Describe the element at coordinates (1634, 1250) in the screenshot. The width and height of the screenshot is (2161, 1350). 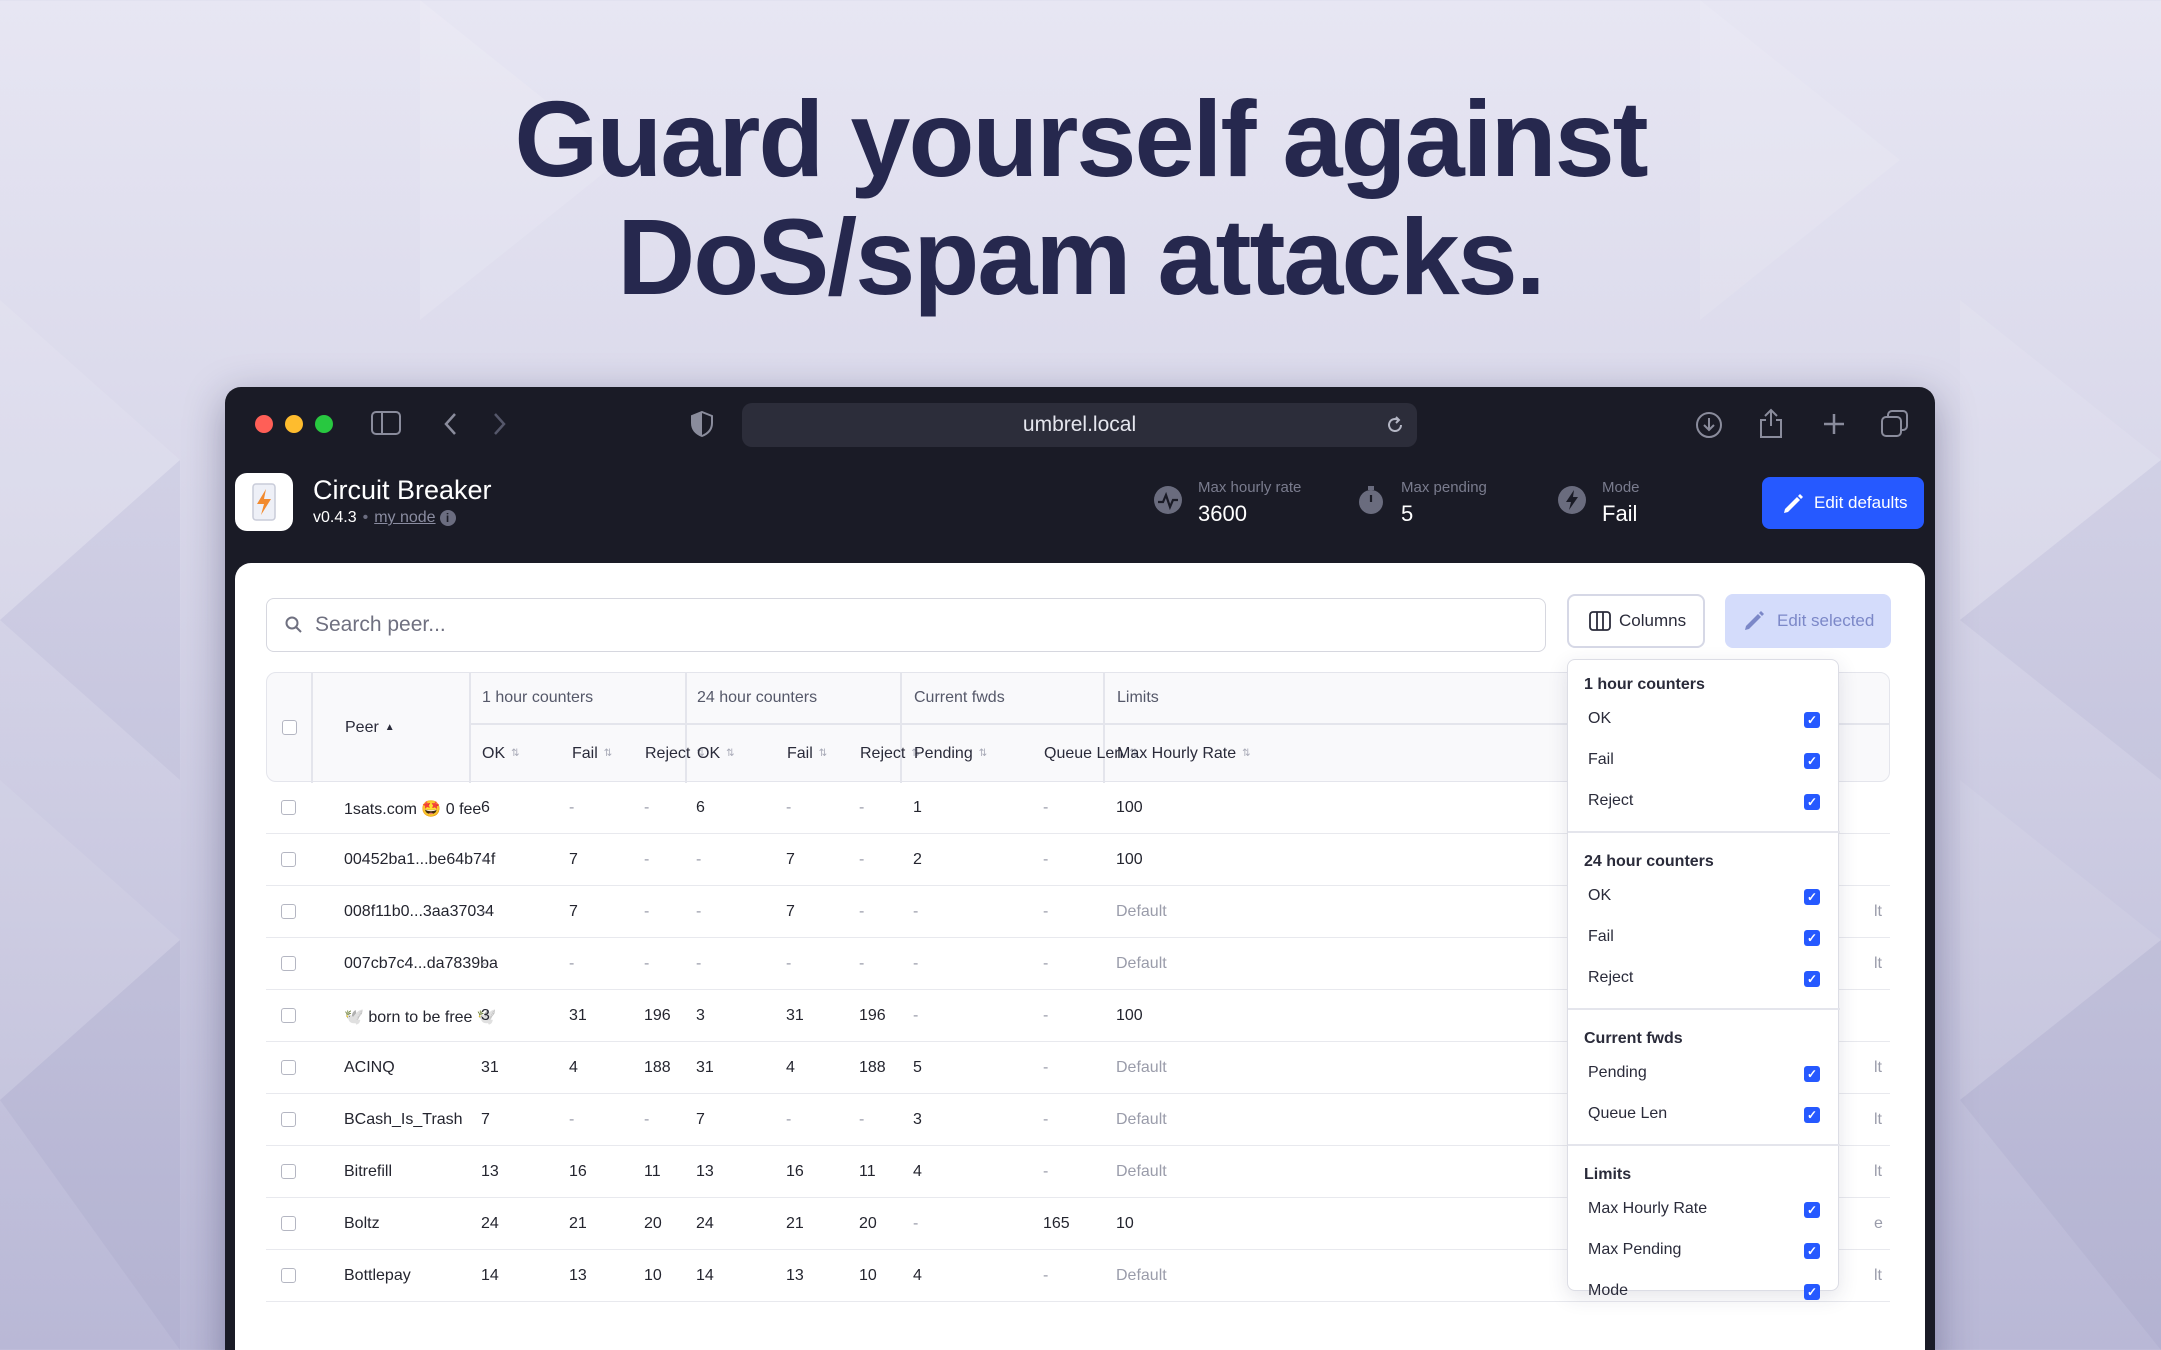
I see `menu-item-label: Max Pending` at that location.